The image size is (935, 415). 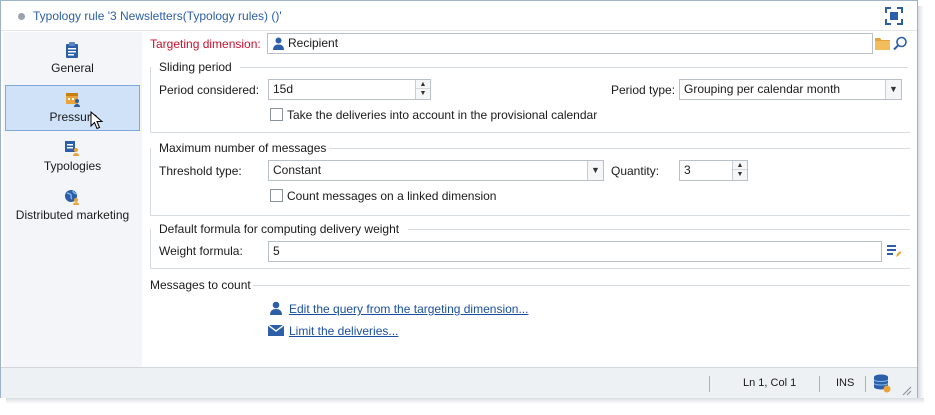 I want to click on maximize-icon, so click(x=894, y=16).